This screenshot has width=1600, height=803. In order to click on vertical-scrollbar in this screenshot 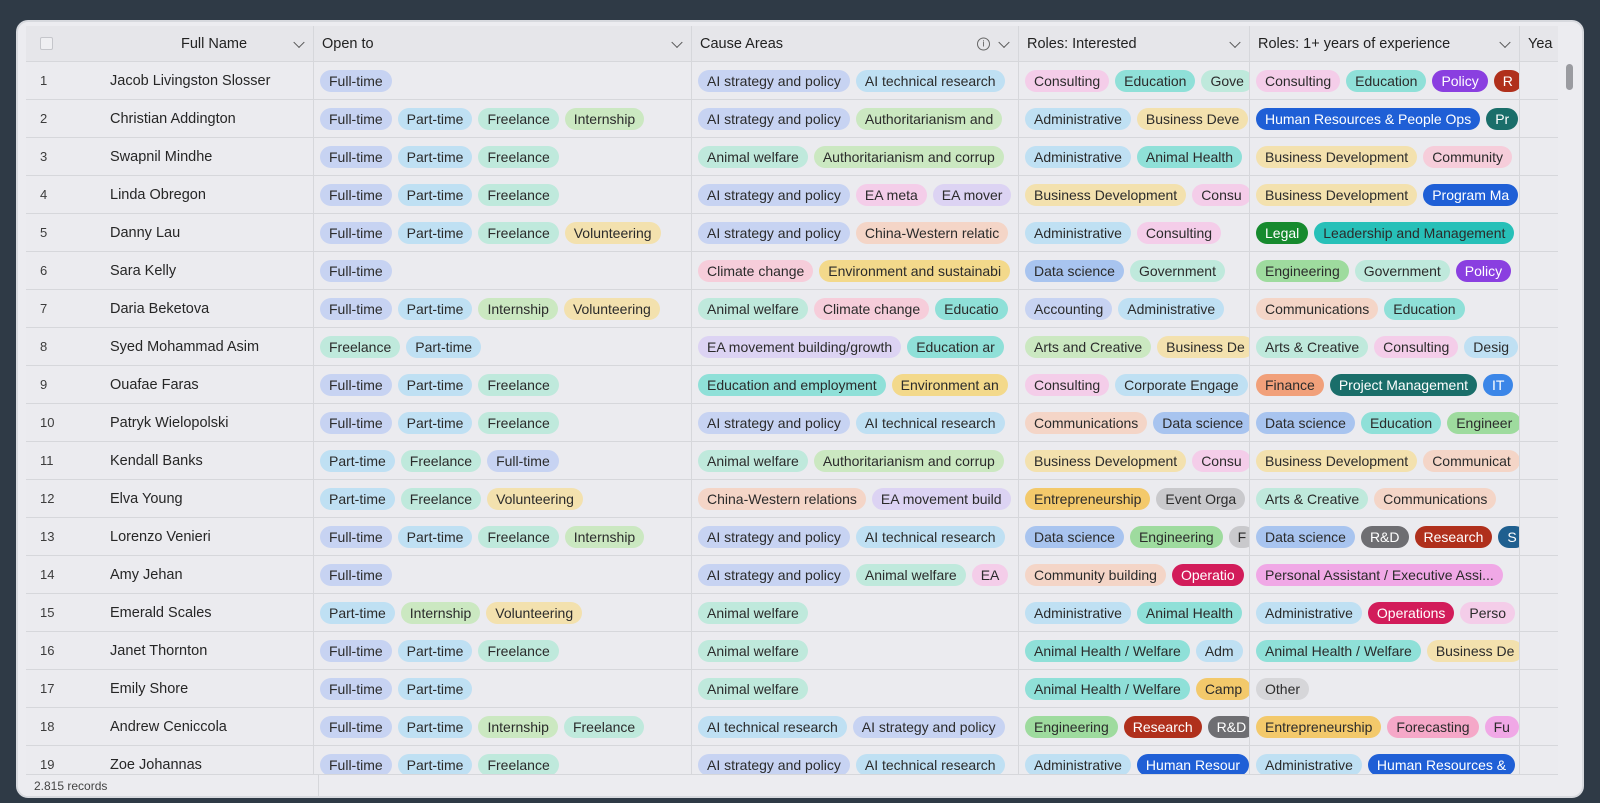, I will do `click(1569, 415)`.